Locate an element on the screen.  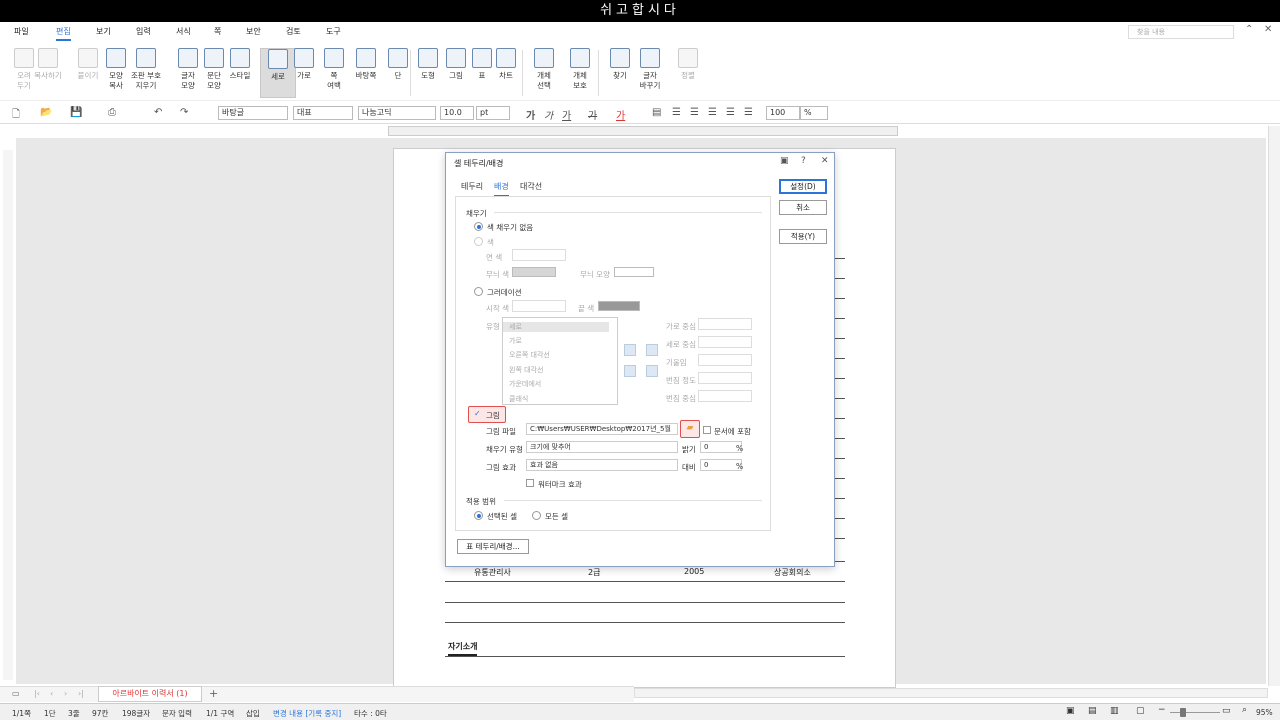
zoom-slider-thumb is located at coordinates (1183, 712).